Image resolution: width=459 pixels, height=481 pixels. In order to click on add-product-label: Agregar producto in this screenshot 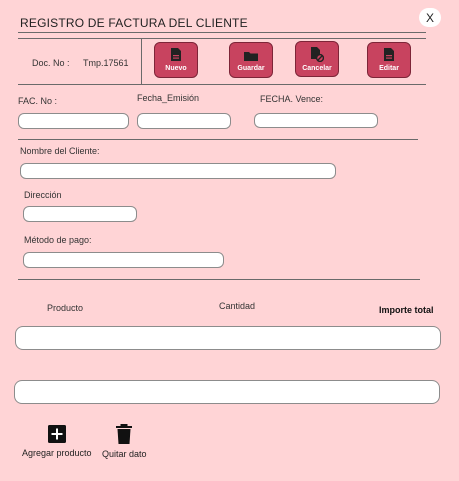, I will do `click(57, 453)`.